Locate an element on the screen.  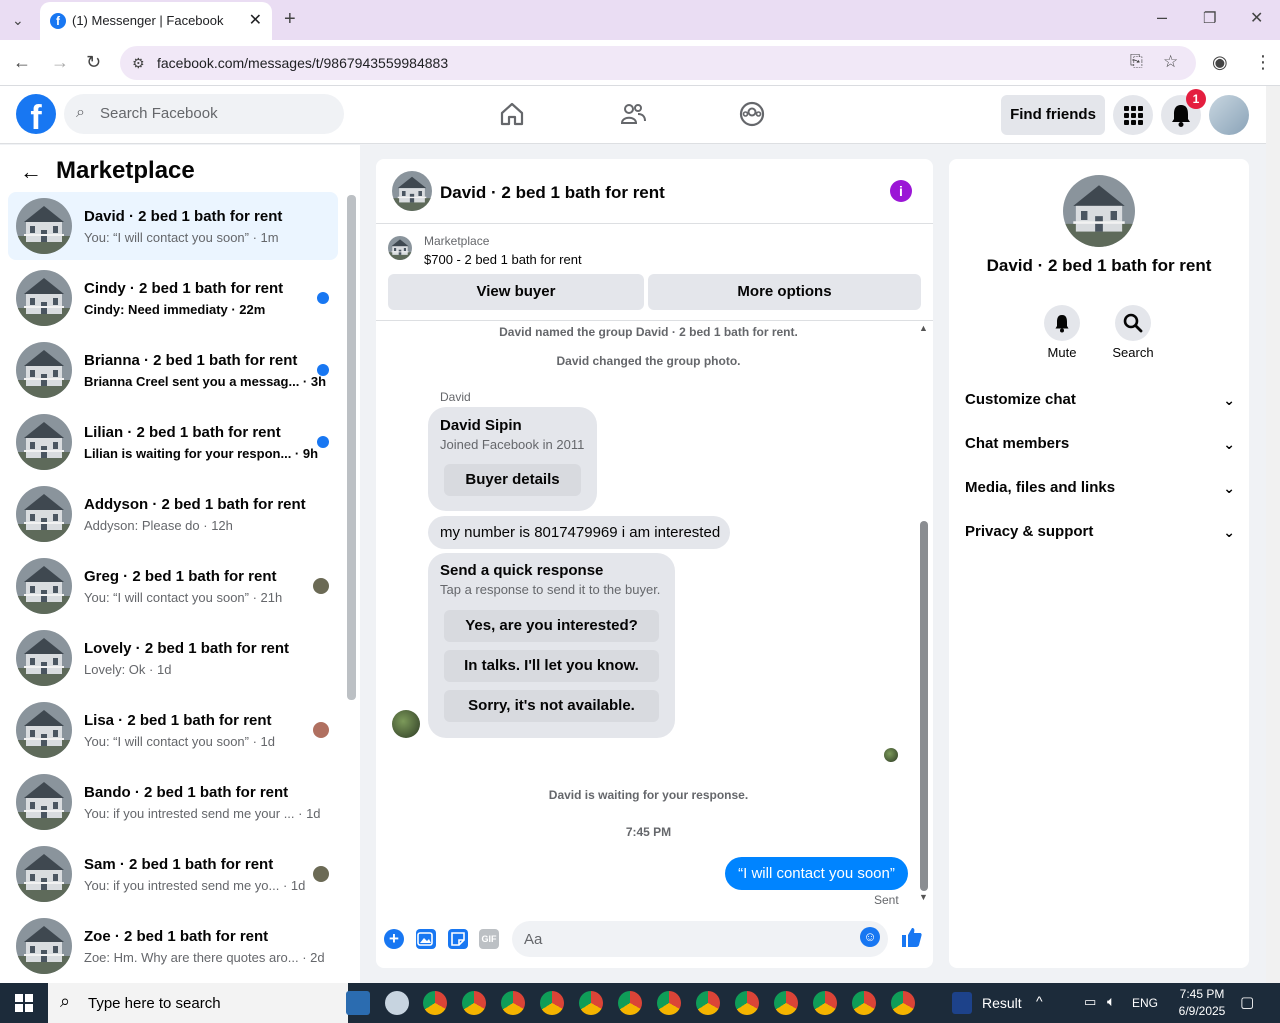
row-label: Chat members is located at coordinates (1017, 443).